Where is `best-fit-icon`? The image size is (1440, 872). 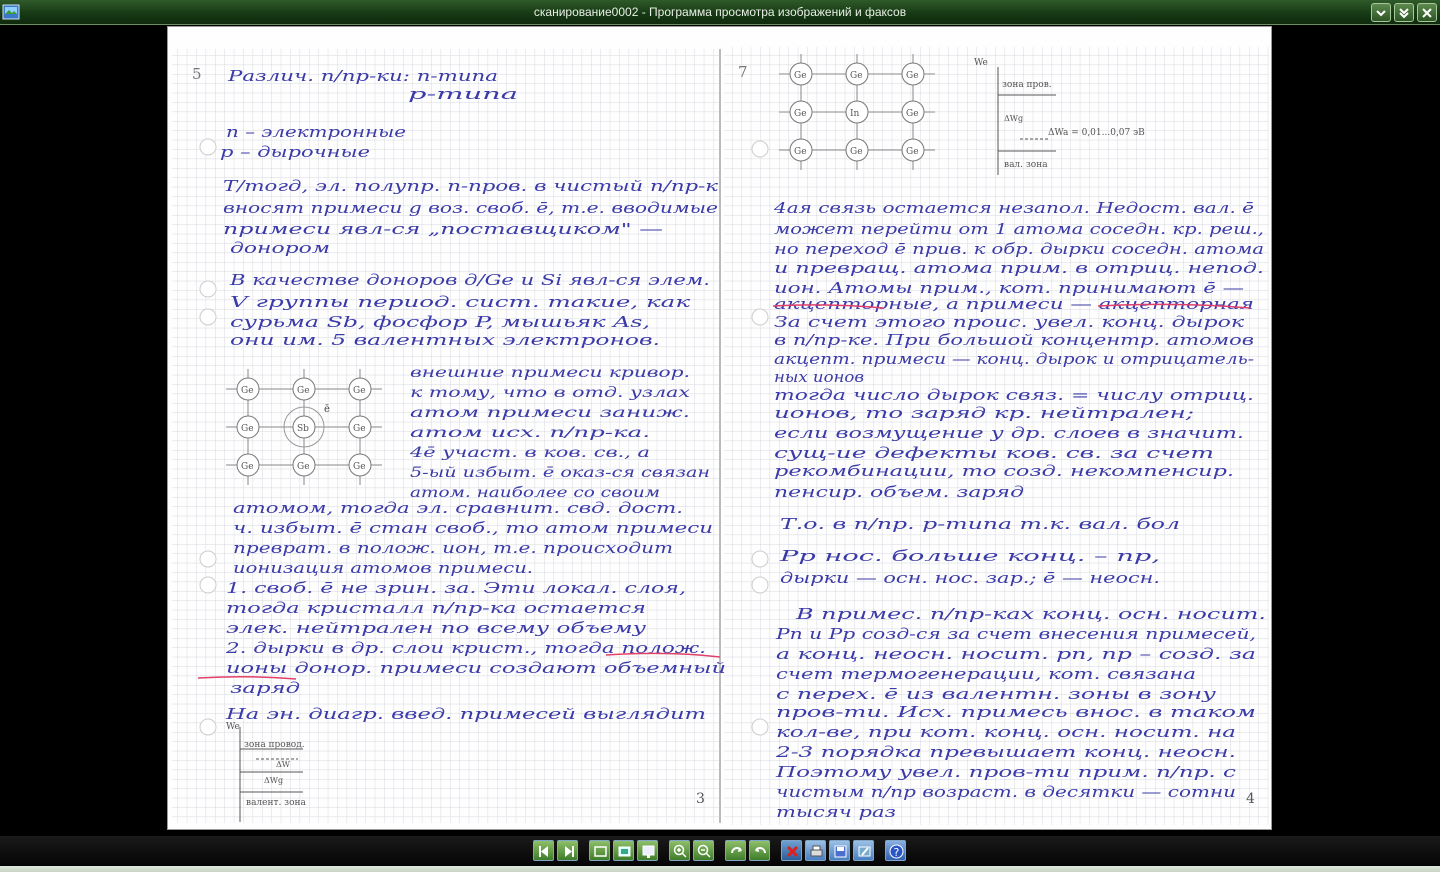
best-fit-icon is located at coordinates (600, 851).